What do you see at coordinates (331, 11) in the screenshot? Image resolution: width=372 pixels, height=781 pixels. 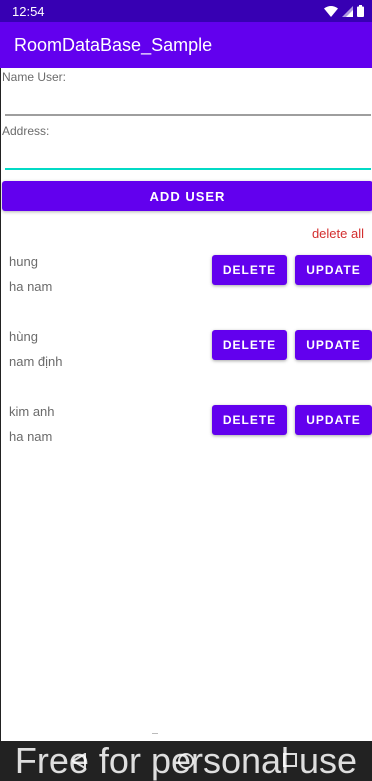 I see `wifi-icon` at bounding box center [331, 11].